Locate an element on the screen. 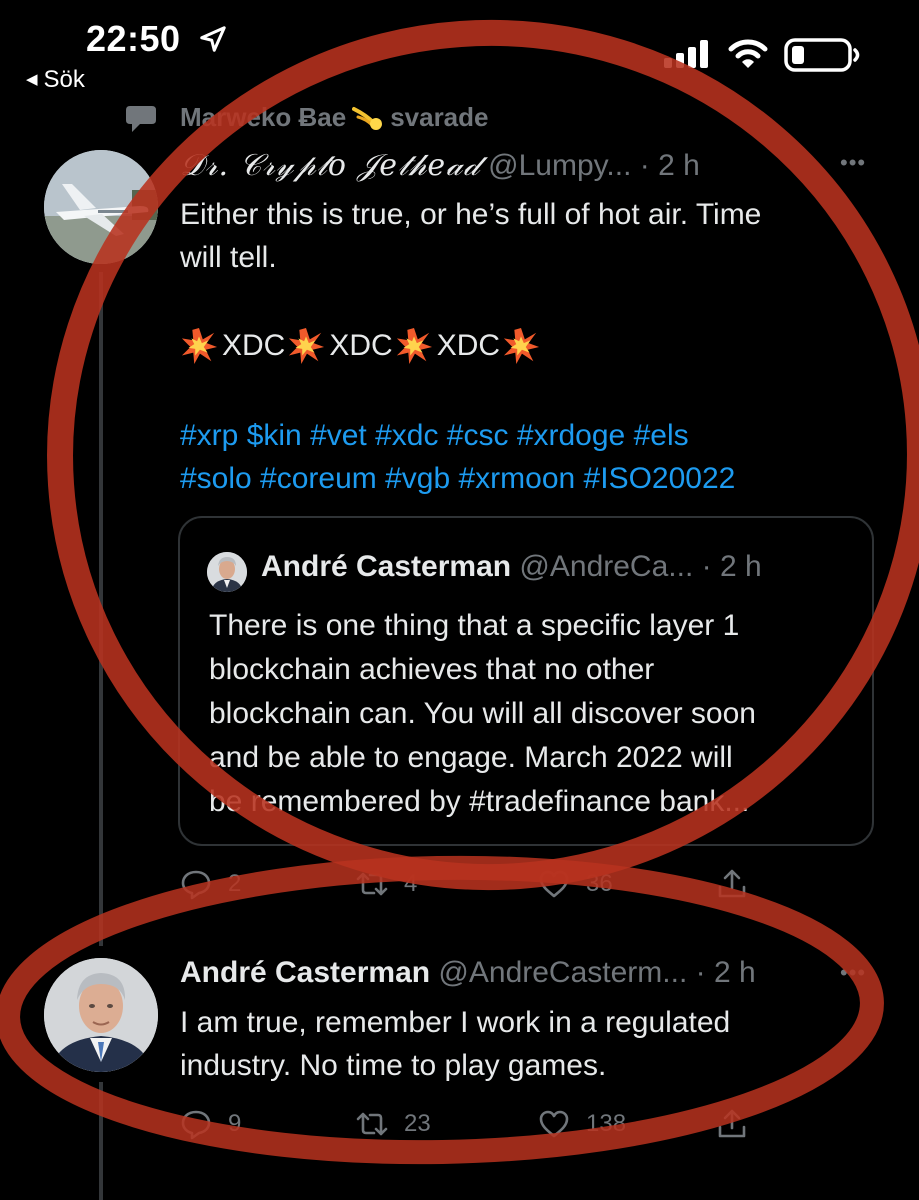 This screenshot has width=919, height=1200. thread-connector-line is located at coordinates (101, 609).